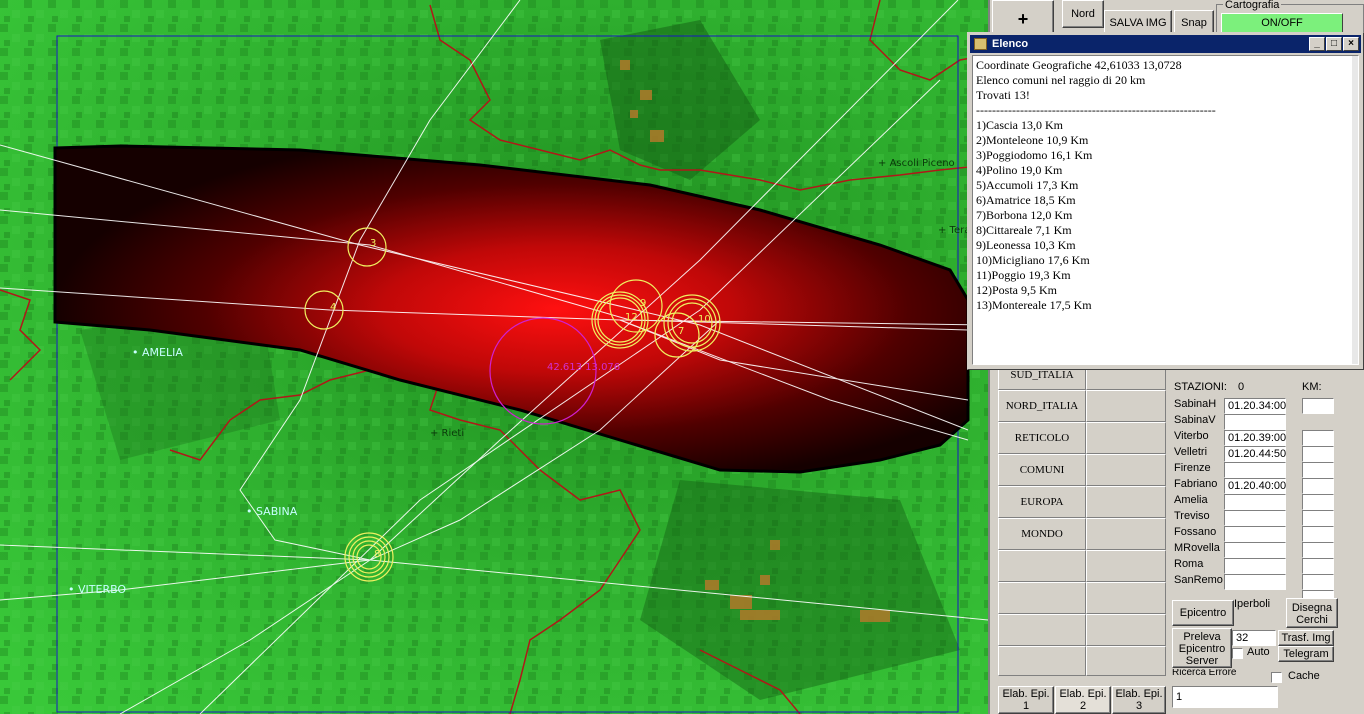 The width and height of the screenshot is (1364, 714). What do you see at coordinates (162, 352) in the screenshot?
I see `city-name: AMELIA` at bounding box center [162, 352].